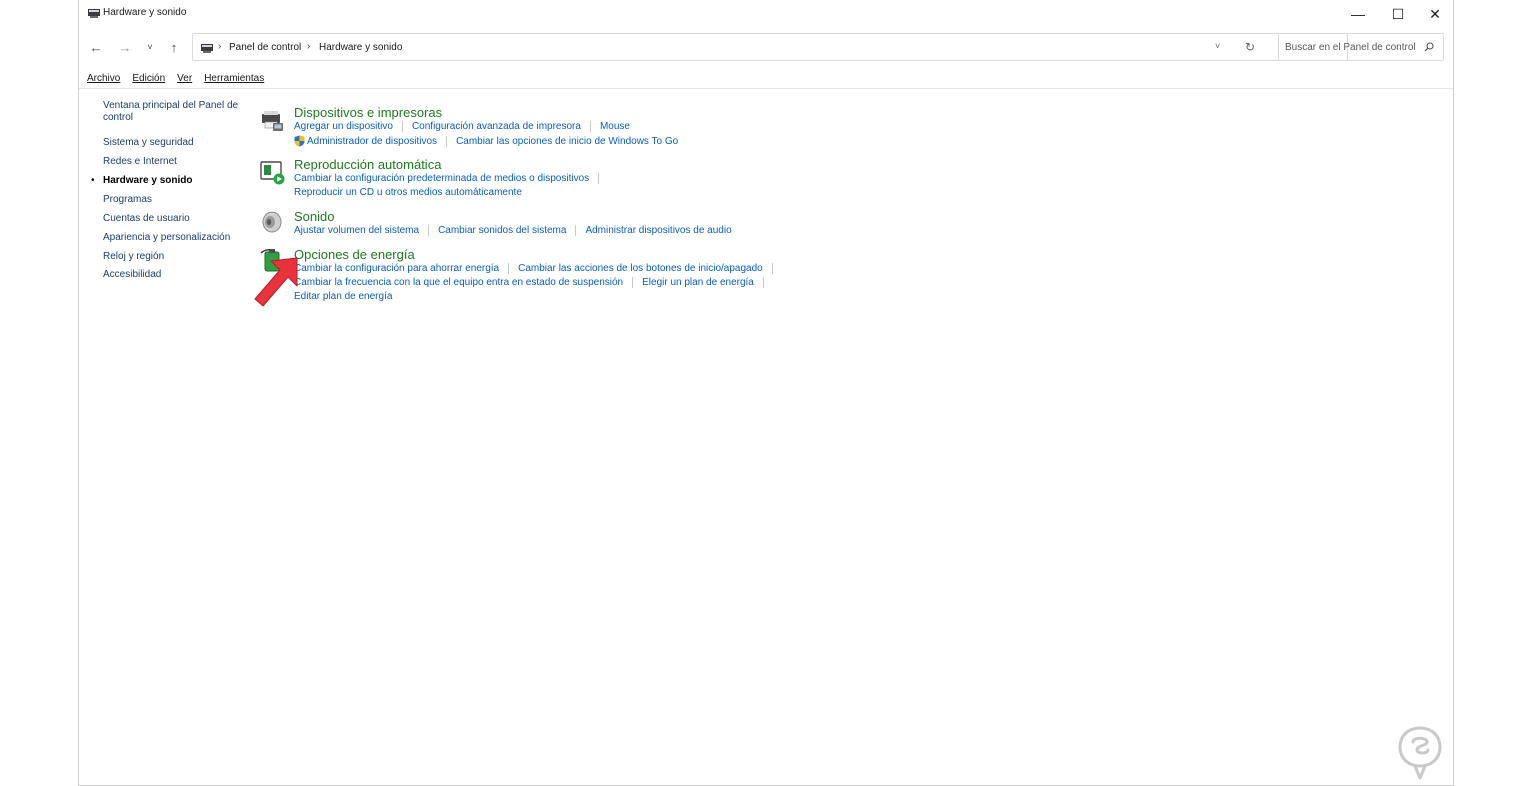  I want to click on annotation-arrow-icon, so click(276, 282).